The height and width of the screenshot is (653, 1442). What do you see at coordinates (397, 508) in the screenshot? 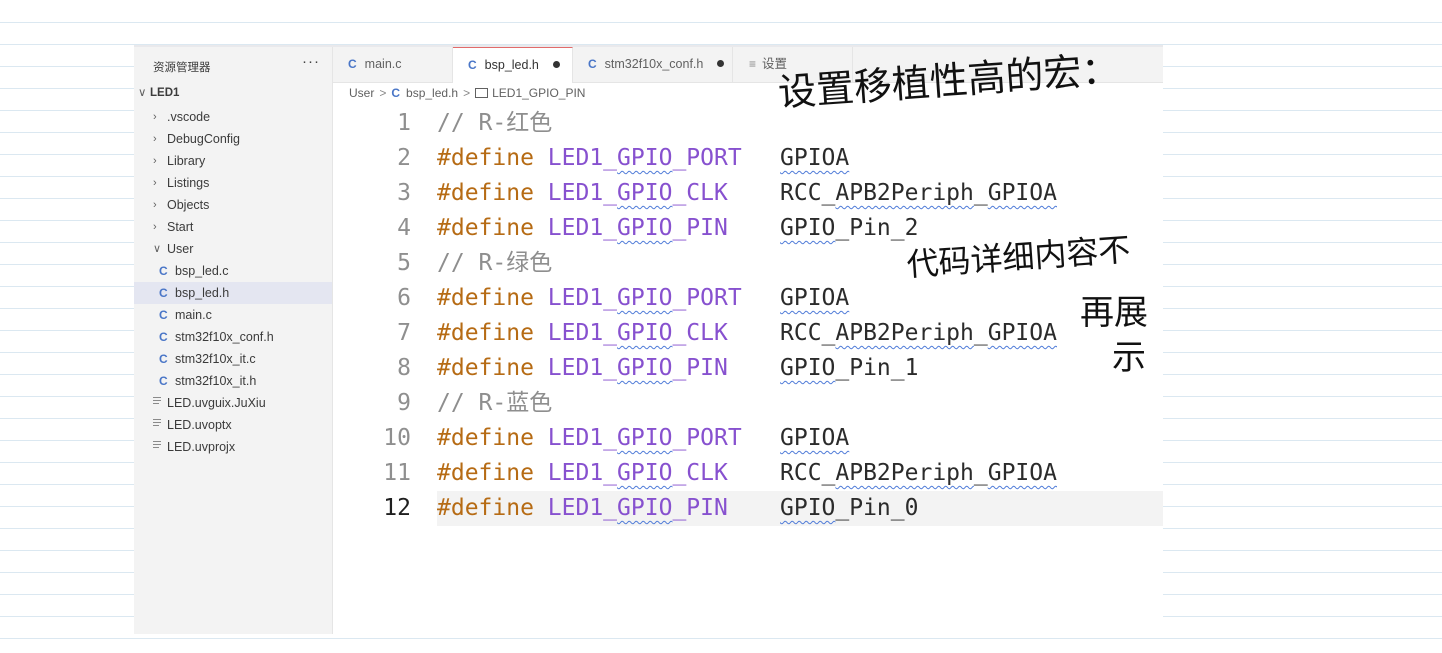
I see `line-number: 12` at bounding box center [397, 508].